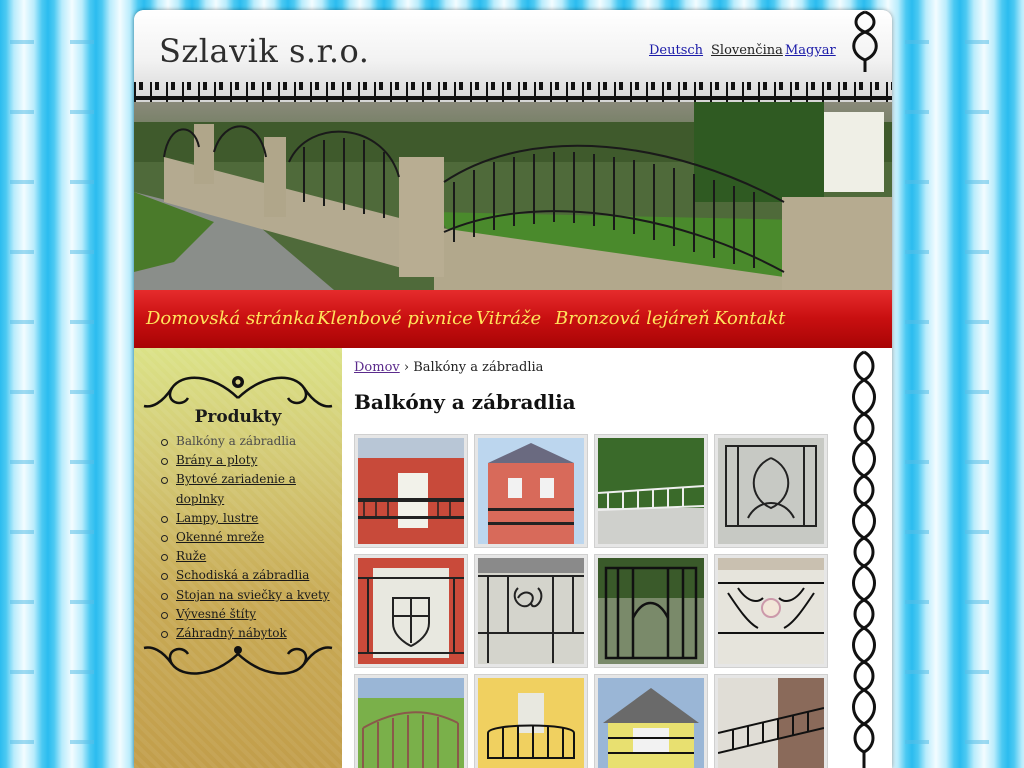 Image resolution: width=1024 pixels, height=768 pixels. I want to click on nav-item-bronze-foundry: Bronzová lejáreň, so click(632, 318).